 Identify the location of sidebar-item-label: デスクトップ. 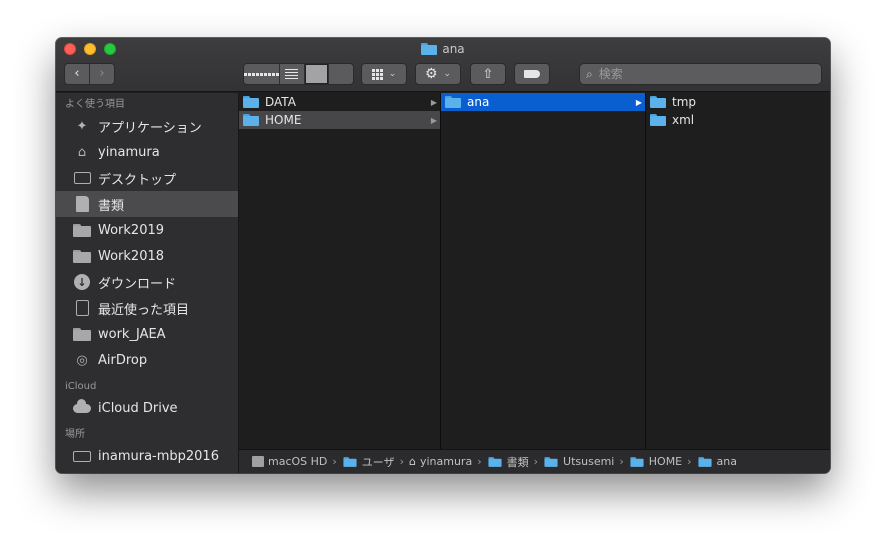
(137, 180).